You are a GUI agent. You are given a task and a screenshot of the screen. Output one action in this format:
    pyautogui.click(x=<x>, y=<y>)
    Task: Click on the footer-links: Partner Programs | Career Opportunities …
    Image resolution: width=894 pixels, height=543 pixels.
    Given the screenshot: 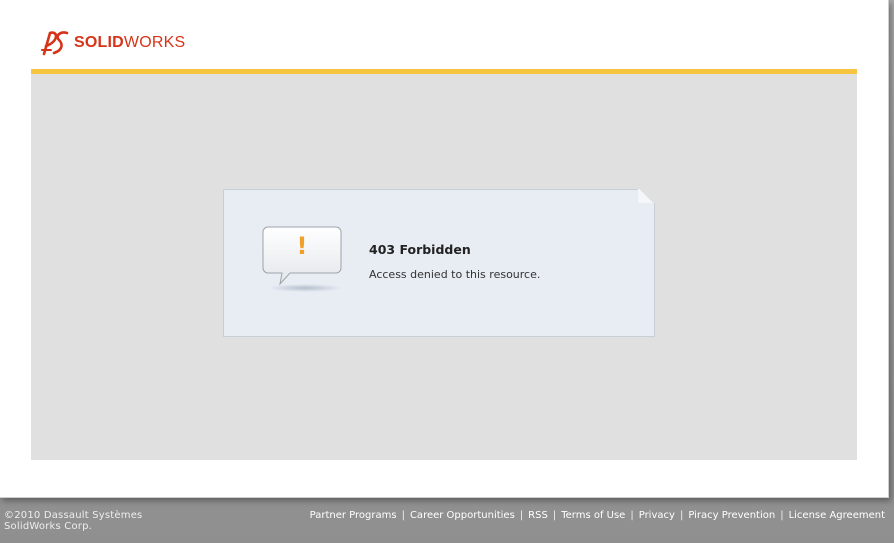 What is the action you would take?
    pyautogui.click(x=597, y=515)
    